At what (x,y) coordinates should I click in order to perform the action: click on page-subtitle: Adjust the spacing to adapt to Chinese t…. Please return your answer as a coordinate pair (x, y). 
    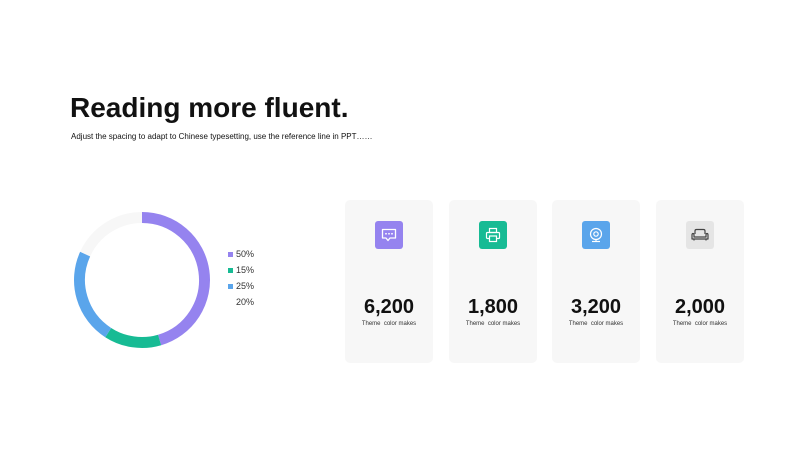
    Looking at the image, I should click on (222, 136).